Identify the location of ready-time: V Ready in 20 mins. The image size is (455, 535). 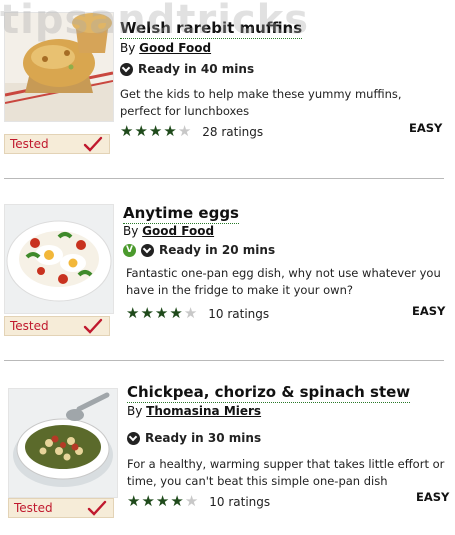
(199, 250).